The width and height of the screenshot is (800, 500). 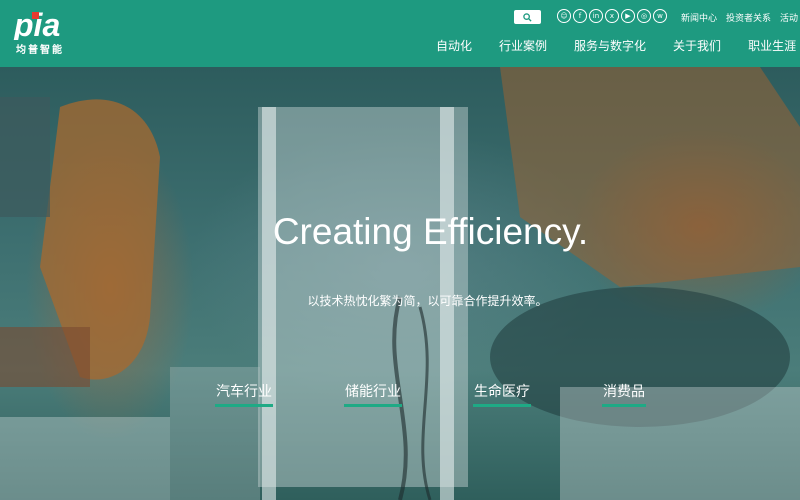 I want to click on industry-life-sciences-label: 生命医疗, so click(x=502, y=392).